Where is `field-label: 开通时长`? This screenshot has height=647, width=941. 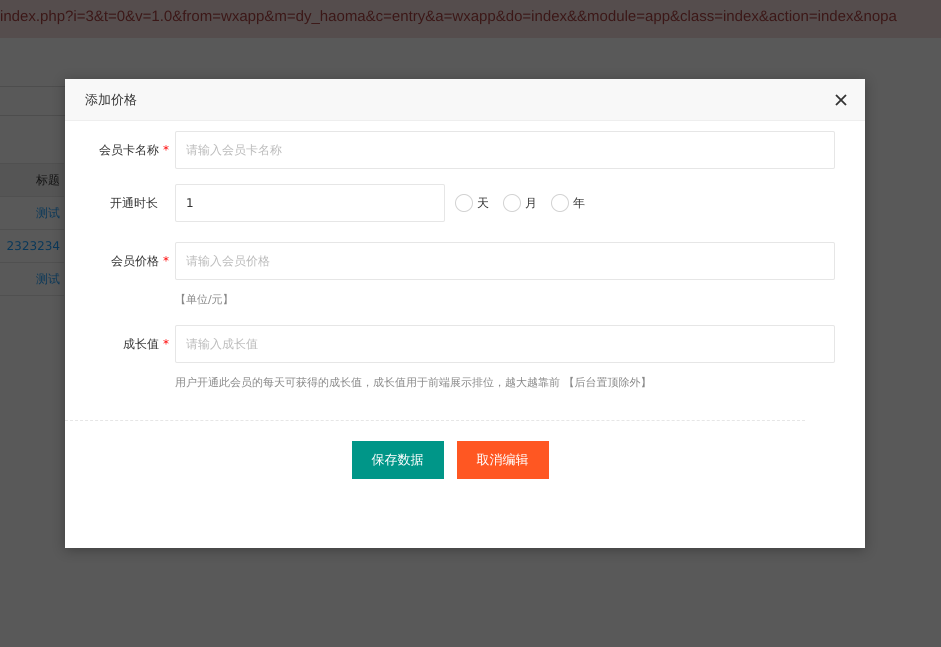
field-label: 开通时长 is located at coordinates (134, 203).